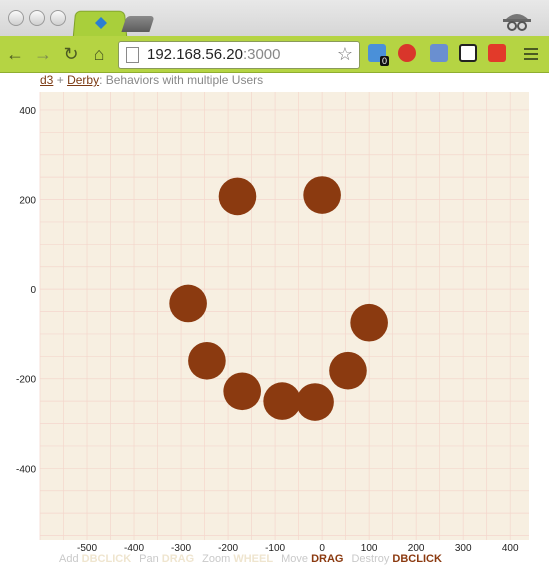  Describe the element at coordinates (228, 547) in the screenshot. I see `x-tick-label: -200` at that location.